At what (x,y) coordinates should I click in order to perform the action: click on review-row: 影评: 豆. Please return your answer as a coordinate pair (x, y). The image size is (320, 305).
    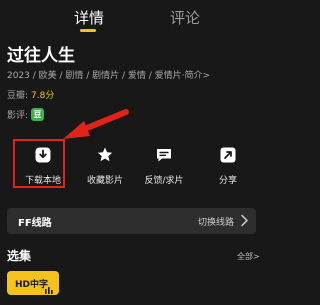
    Looking at the image, I should click on (26, 114).